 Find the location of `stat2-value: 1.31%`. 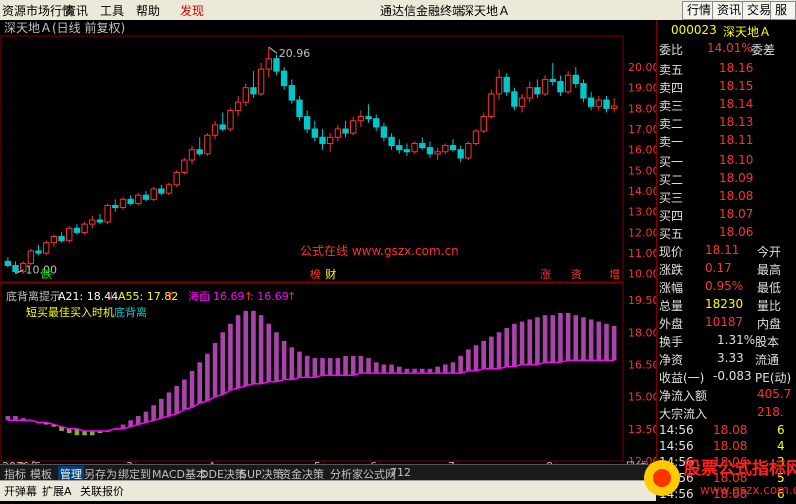

stat2-value: 1.31% is located at coordinates (736, 340).